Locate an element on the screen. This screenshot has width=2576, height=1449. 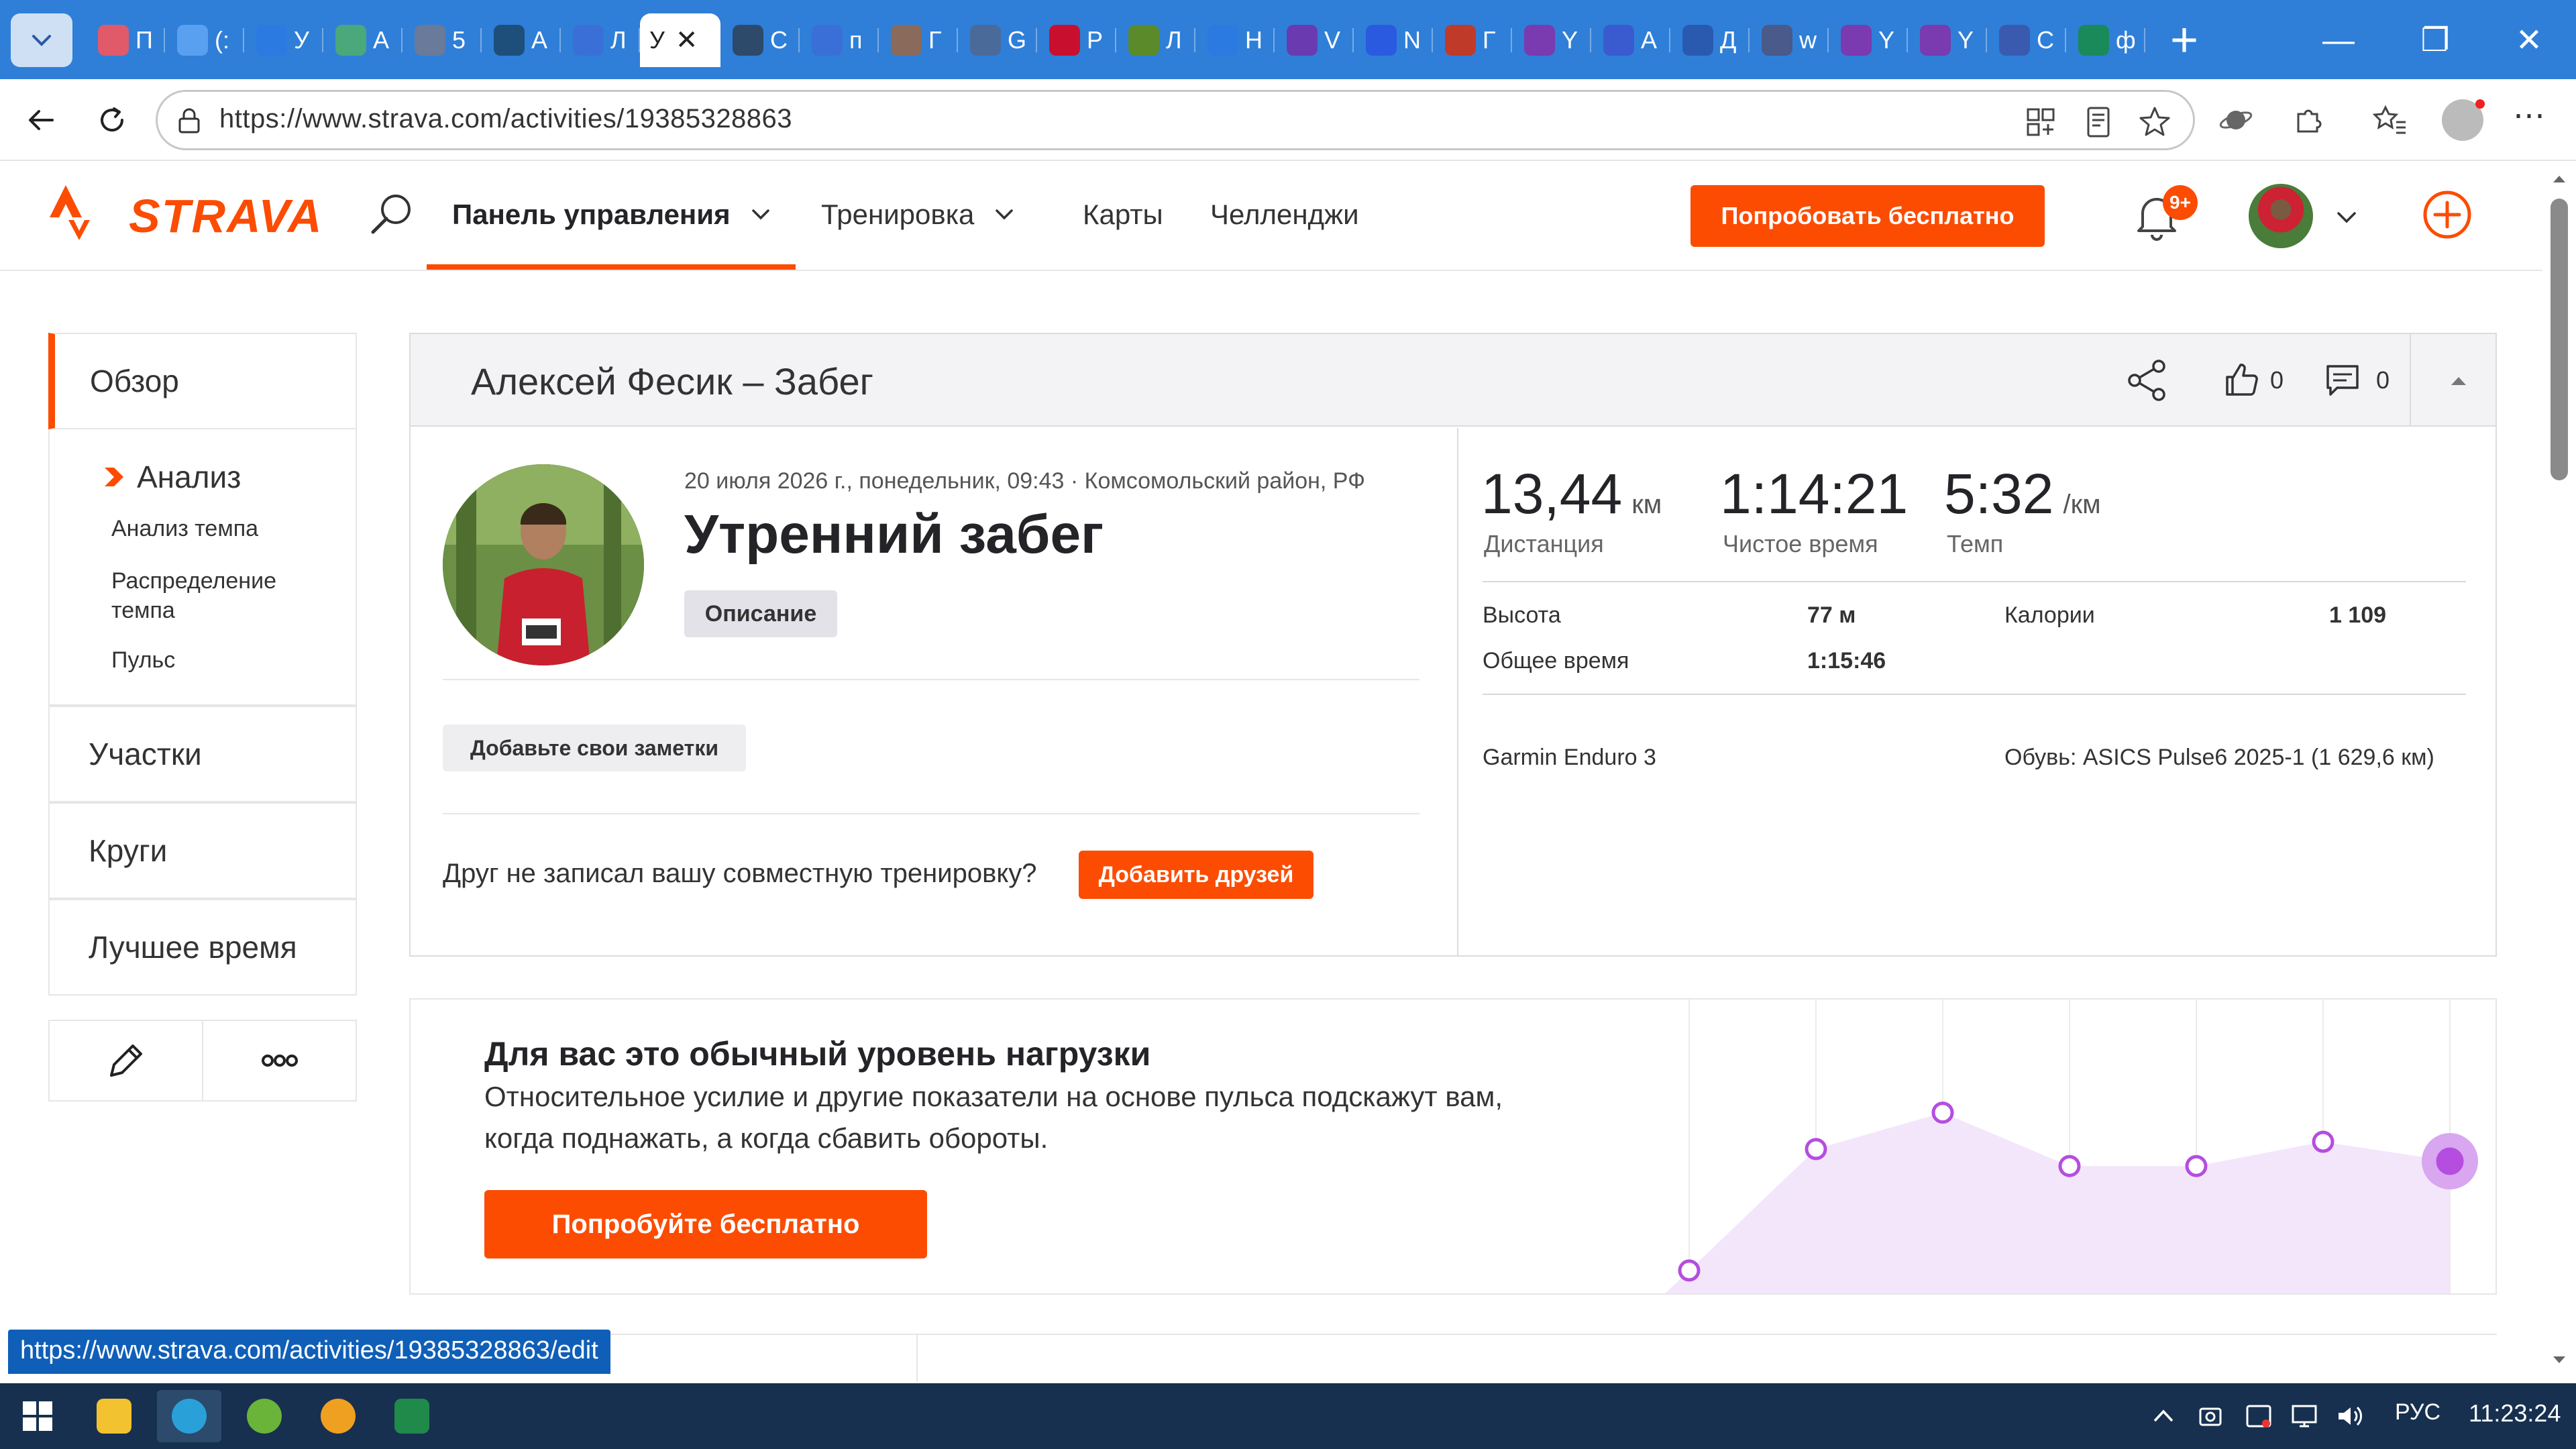
input-language-indicator: РУС is located at coordinates (2417, 1412).